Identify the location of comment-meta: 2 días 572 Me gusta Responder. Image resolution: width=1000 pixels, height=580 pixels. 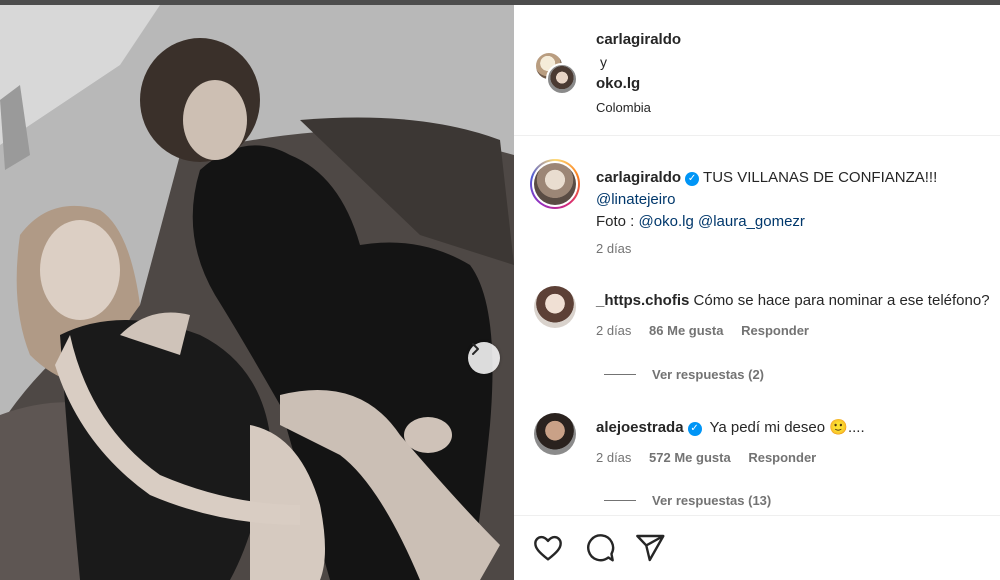
(713, 457).